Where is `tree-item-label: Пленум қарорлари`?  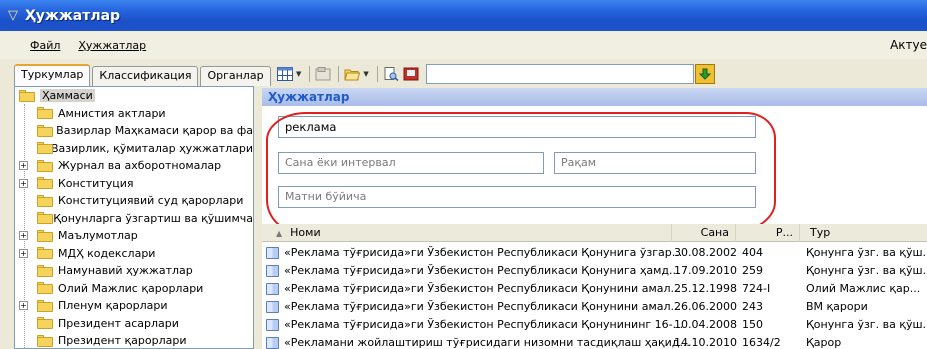
tree-item-label: Пленум қарорлари is located at coordinates (113, 306).